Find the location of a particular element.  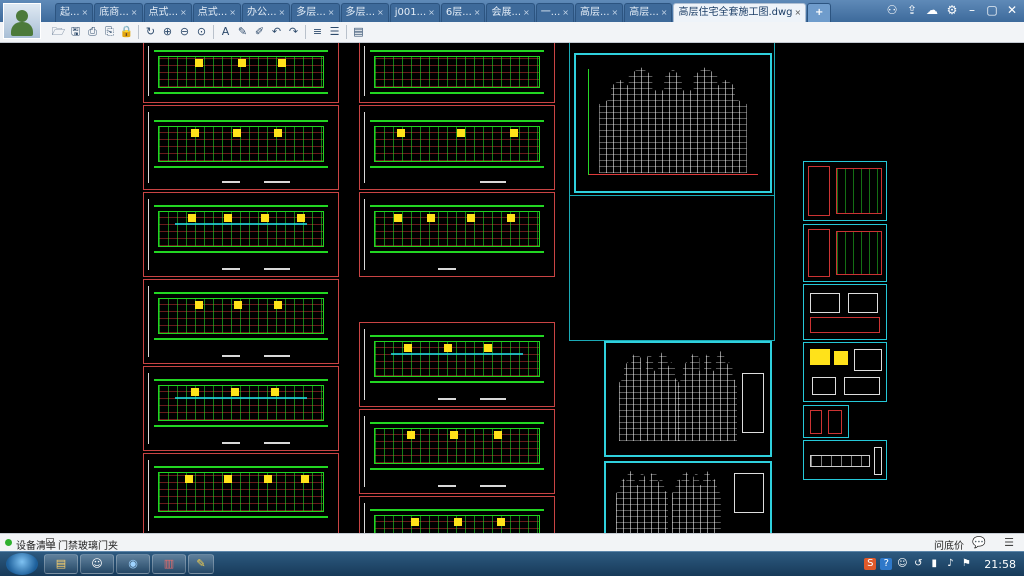

document-tab: j001... × is located at coordinates (414, 12).